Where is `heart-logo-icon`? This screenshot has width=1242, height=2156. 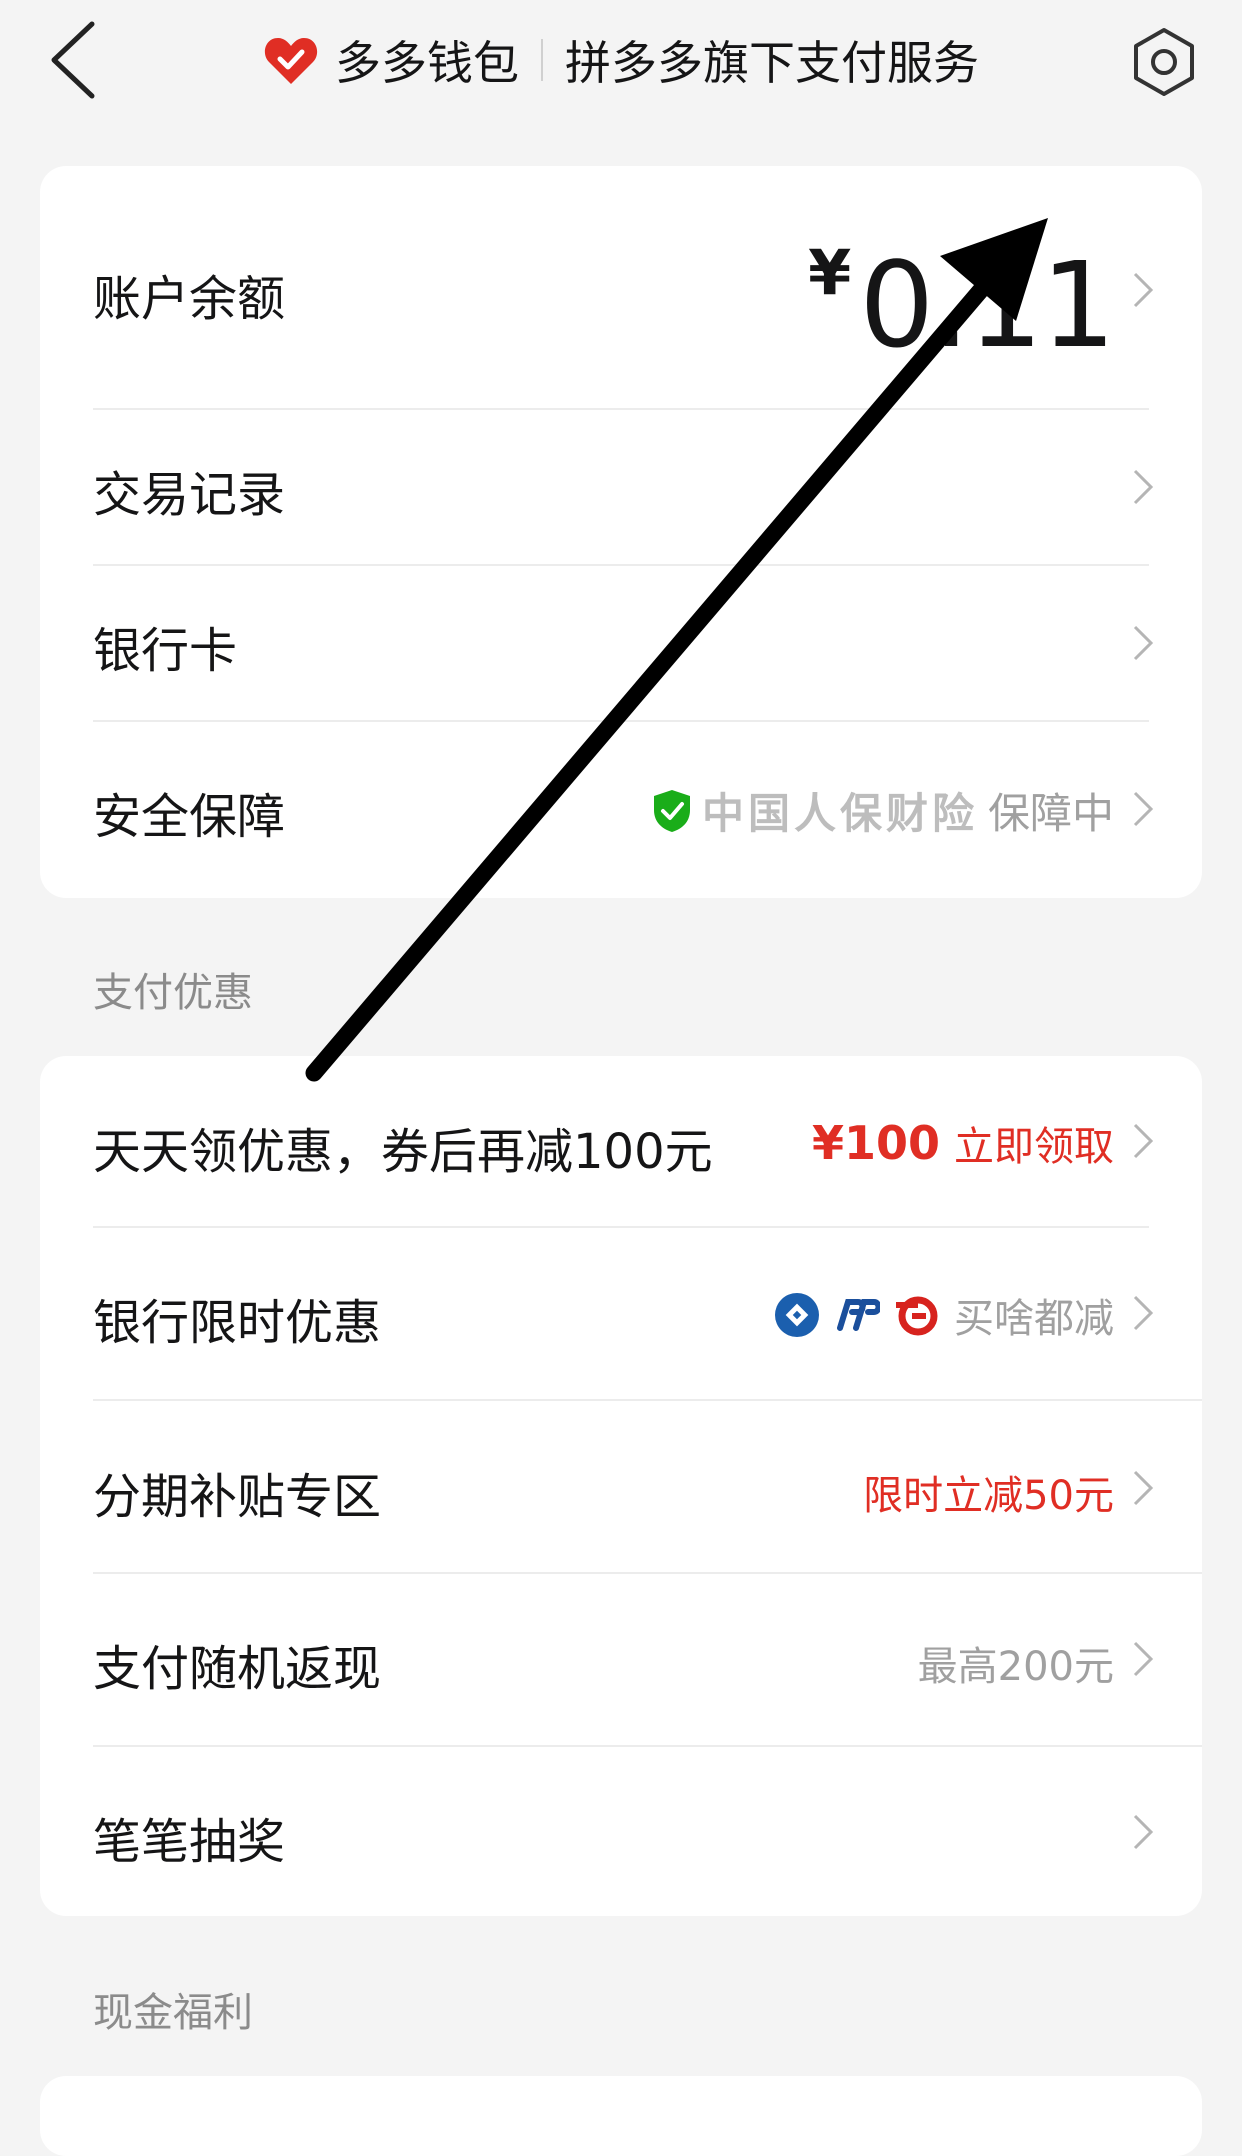
heart-logo-icon is located at coordinates (291, 61).